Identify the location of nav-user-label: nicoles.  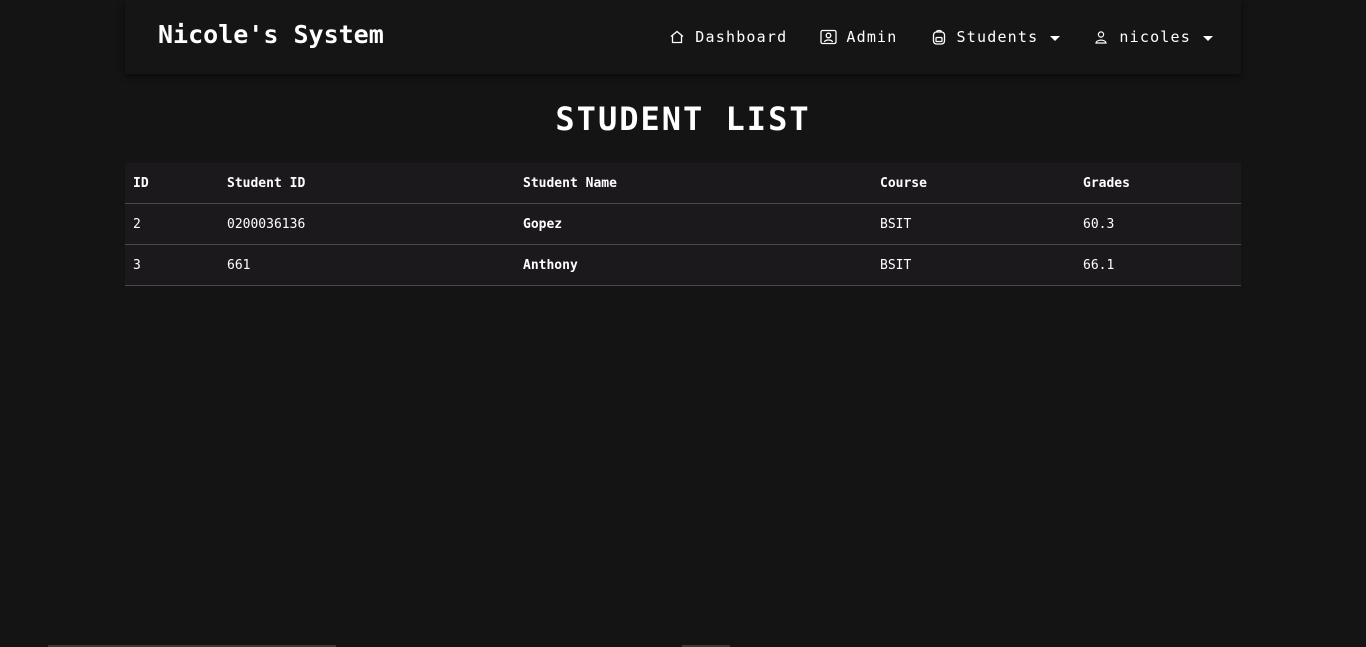
(1155, 37).